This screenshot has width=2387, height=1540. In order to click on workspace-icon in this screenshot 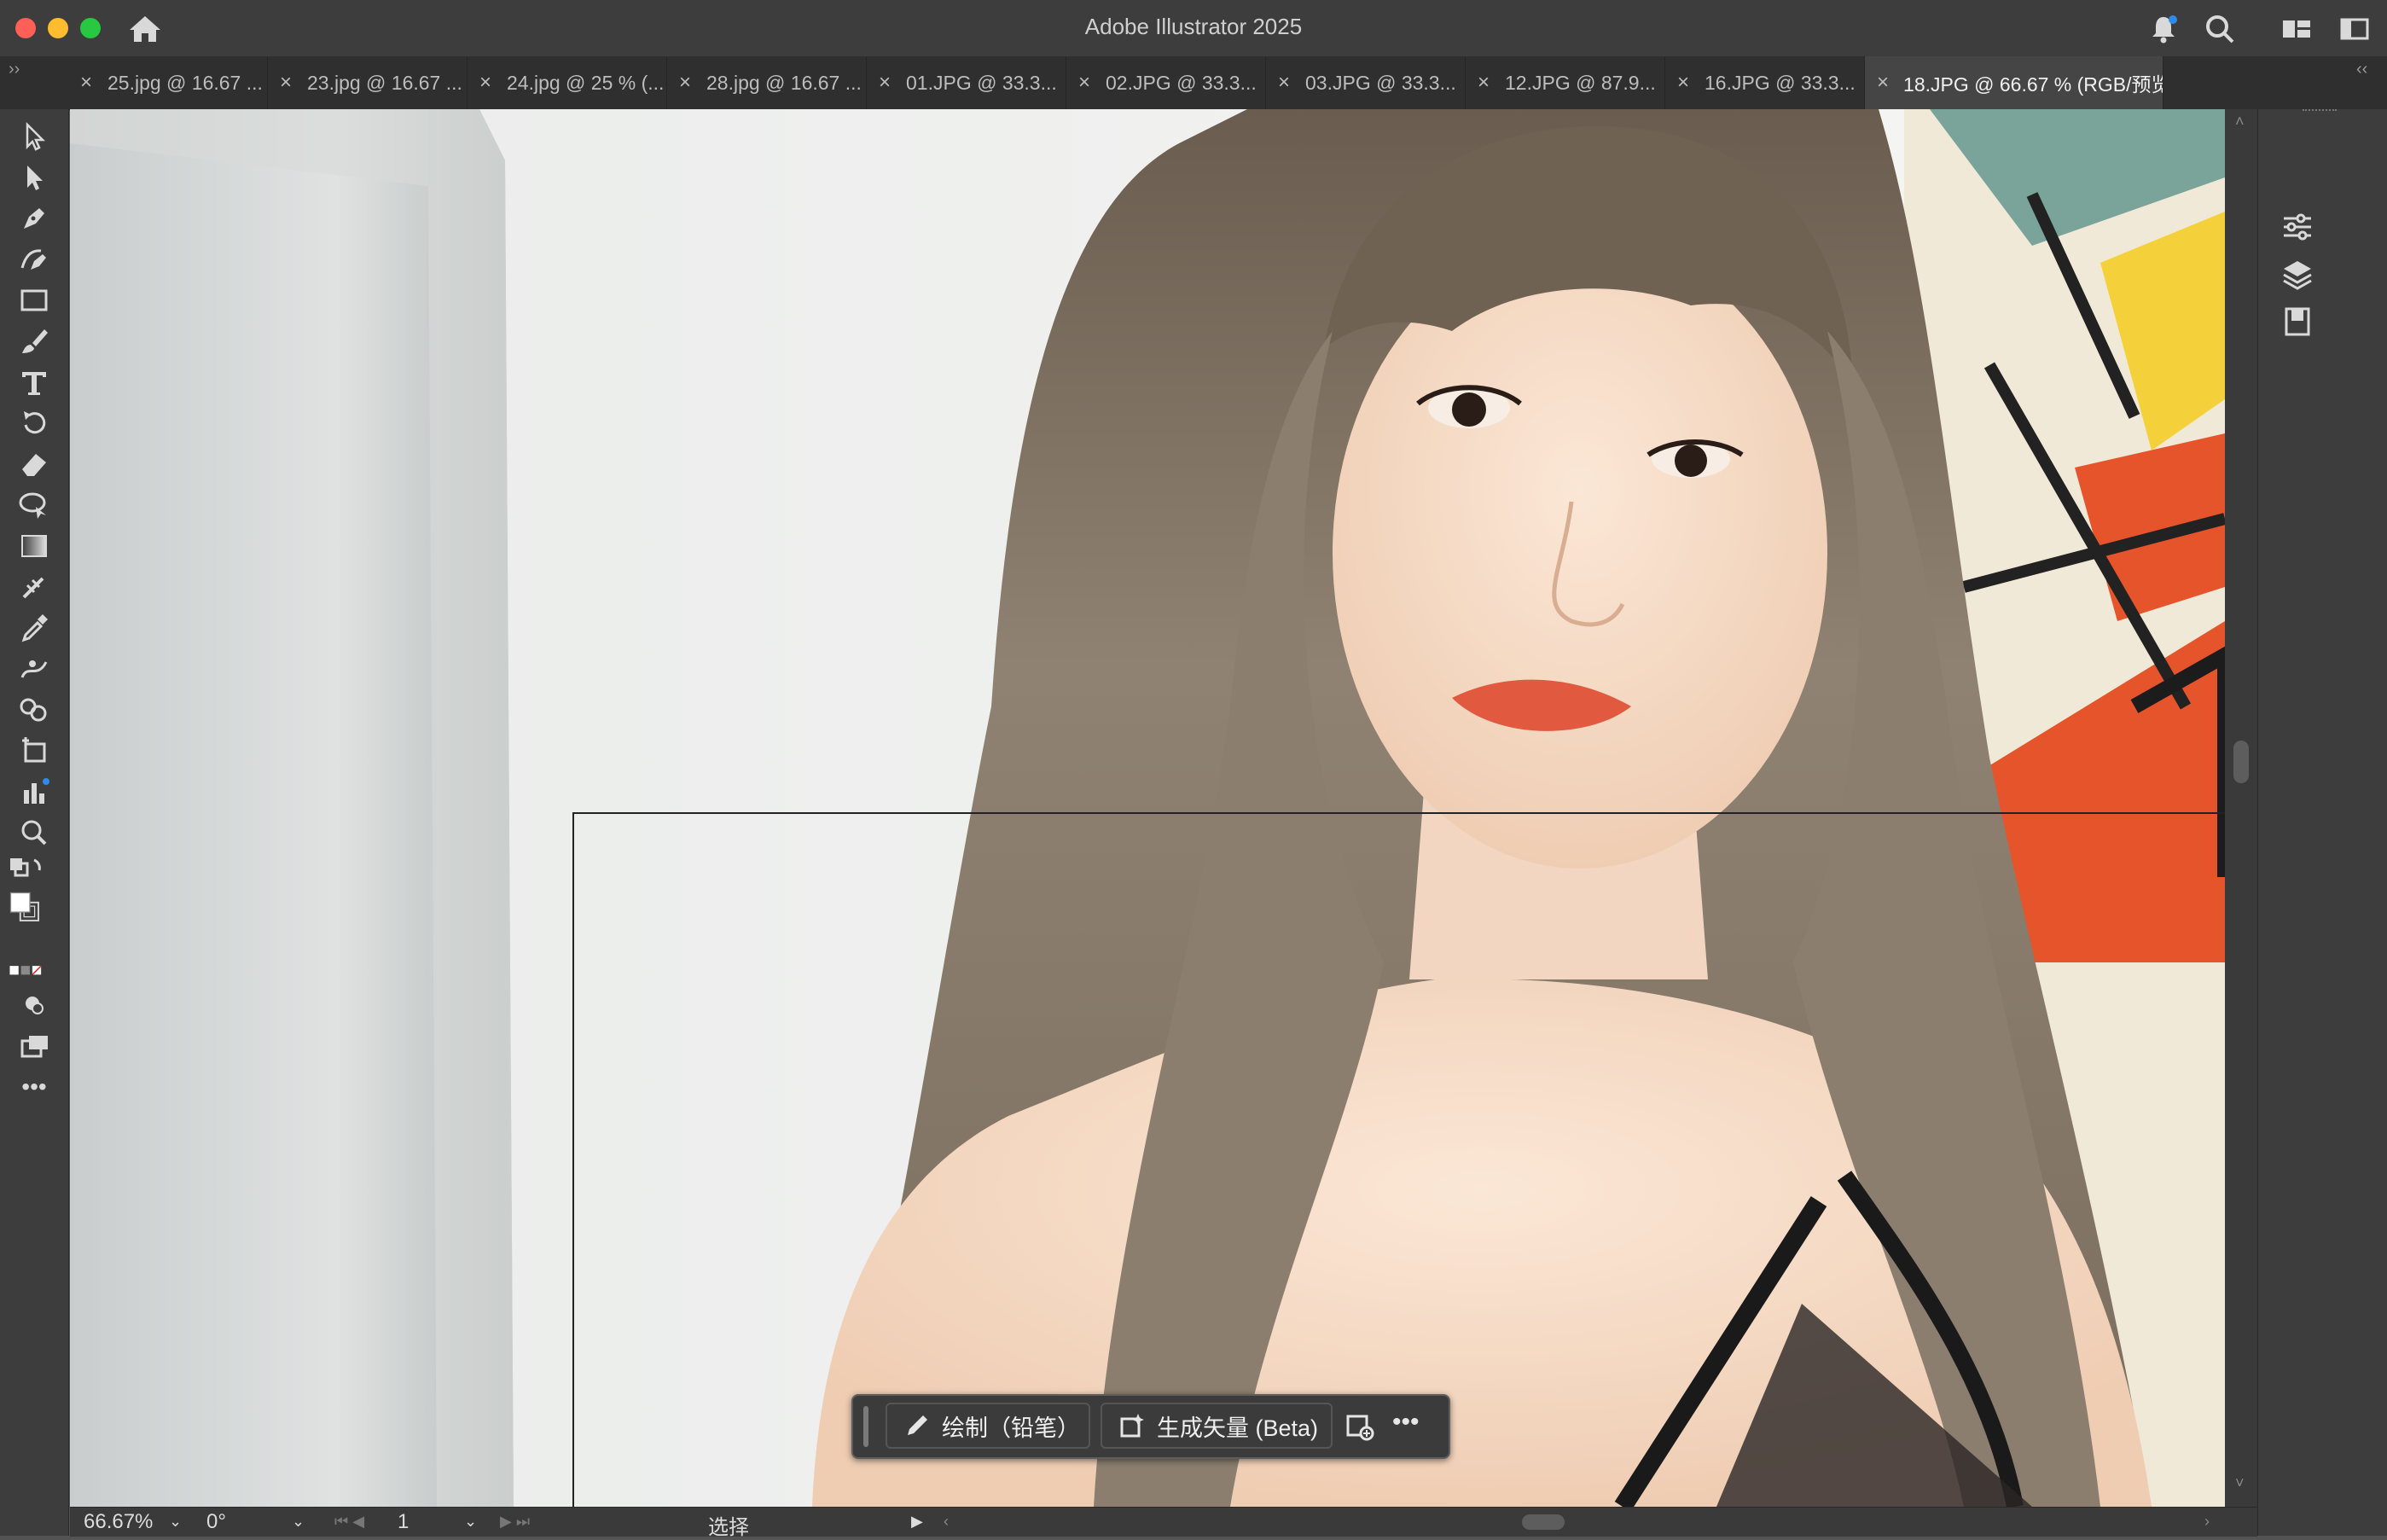, I will do `click(2297, 29)`.